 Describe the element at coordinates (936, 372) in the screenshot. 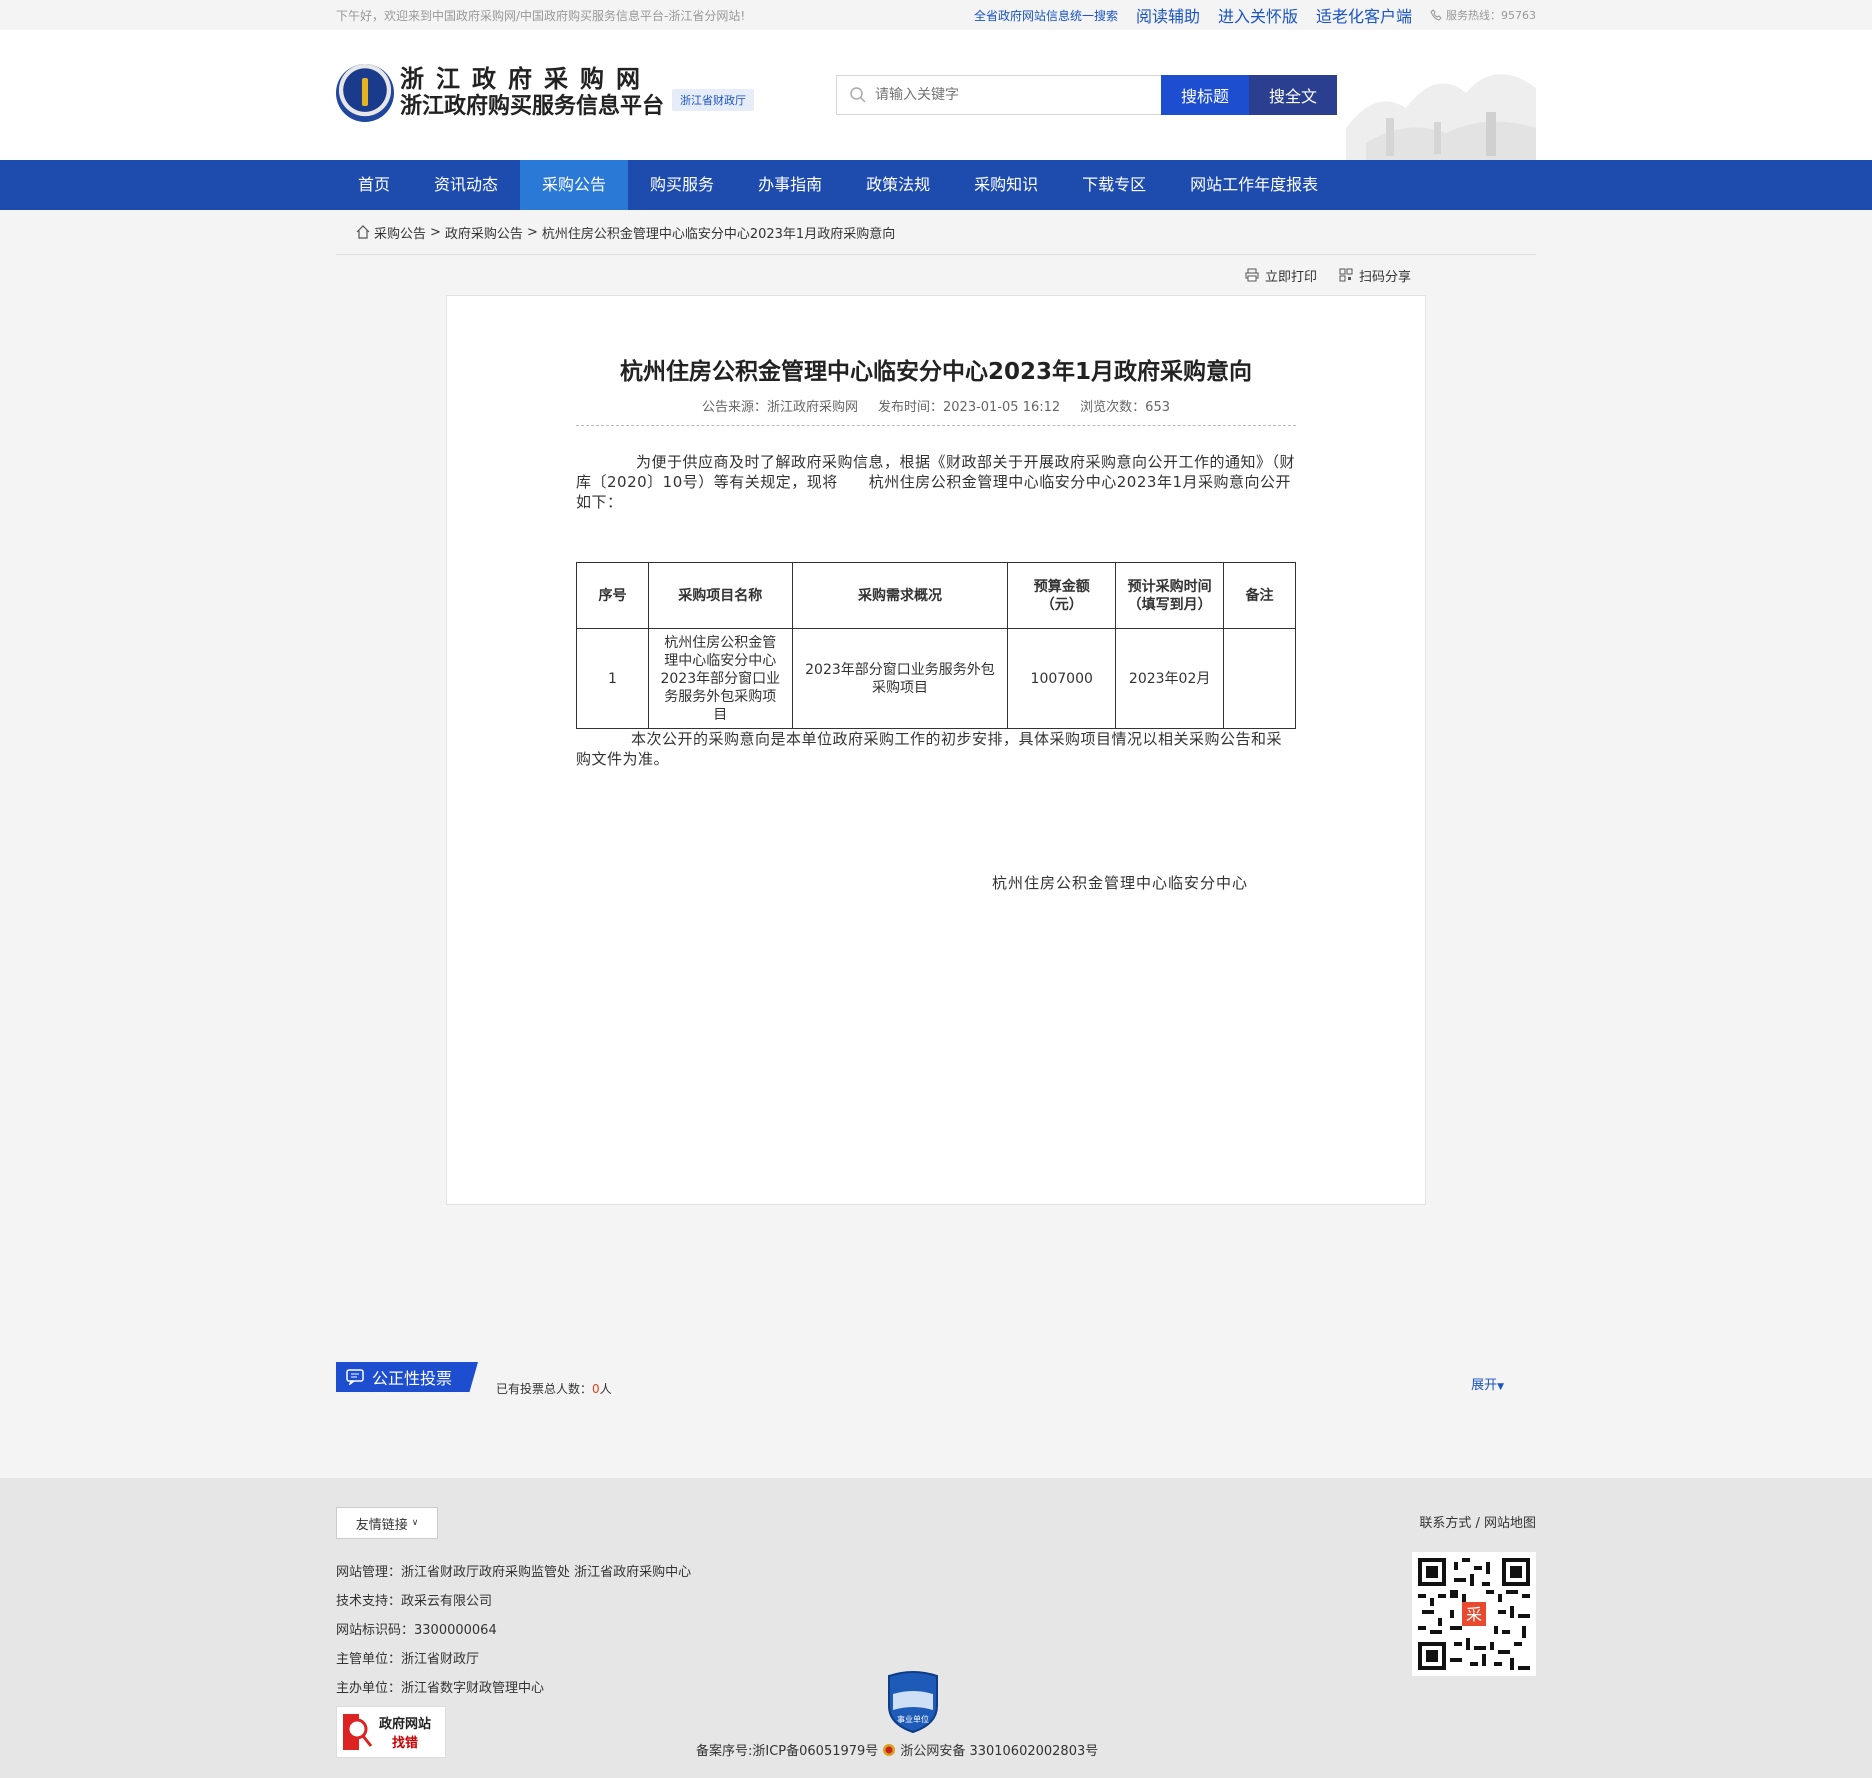

I see `article-title: 杭州住房公积金管理中心临安分中心2023年1月政府采购意向` at that location.